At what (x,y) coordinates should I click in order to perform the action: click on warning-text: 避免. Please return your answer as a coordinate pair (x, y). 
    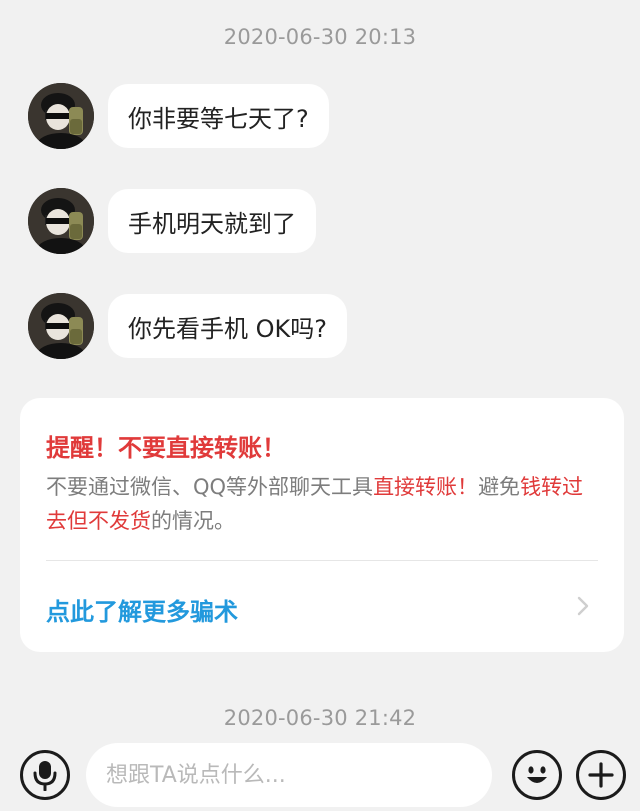
    Looking at the image, I should click on (499, 487).